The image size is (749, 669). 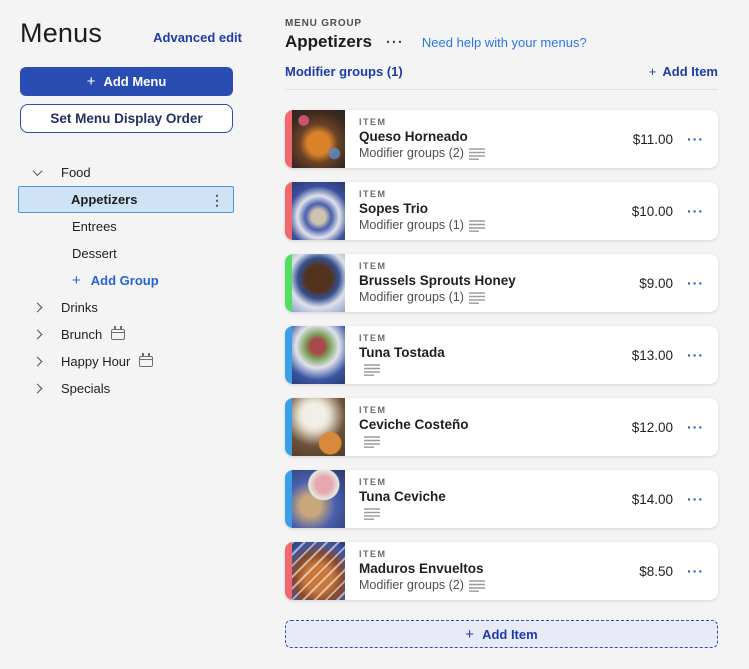 I want to click on item-price: $13.00, so click(x=652, y=355).